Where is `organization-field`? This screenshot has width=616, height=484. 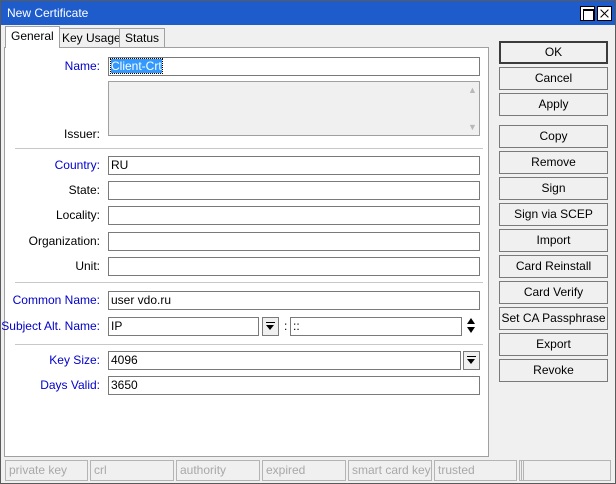 organization-field is located at coordinates (294, 241).